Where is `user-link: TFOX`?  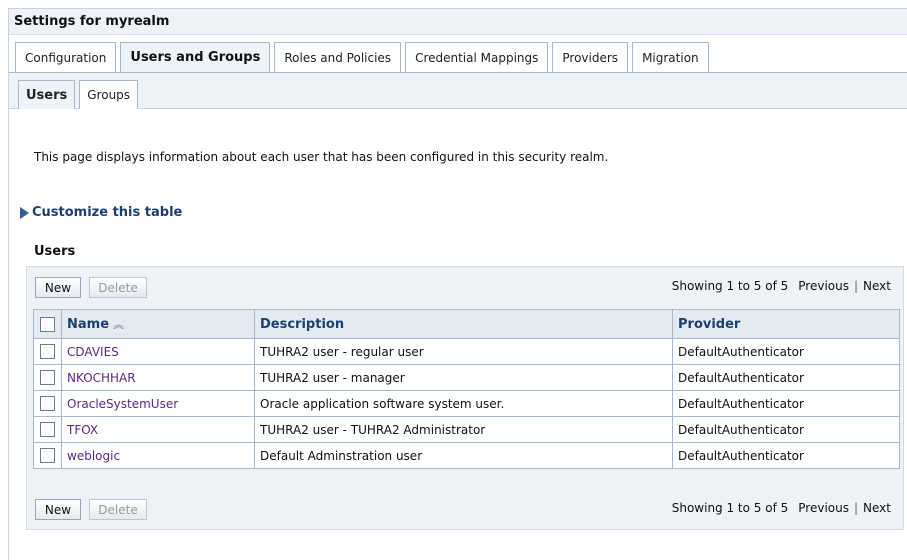 user-link: TFOX is located at coordinates (82, 430).